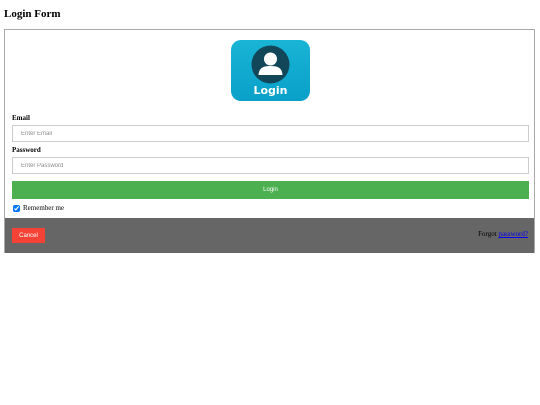  I want to click on page-title: Login Form, so click(32, 14).